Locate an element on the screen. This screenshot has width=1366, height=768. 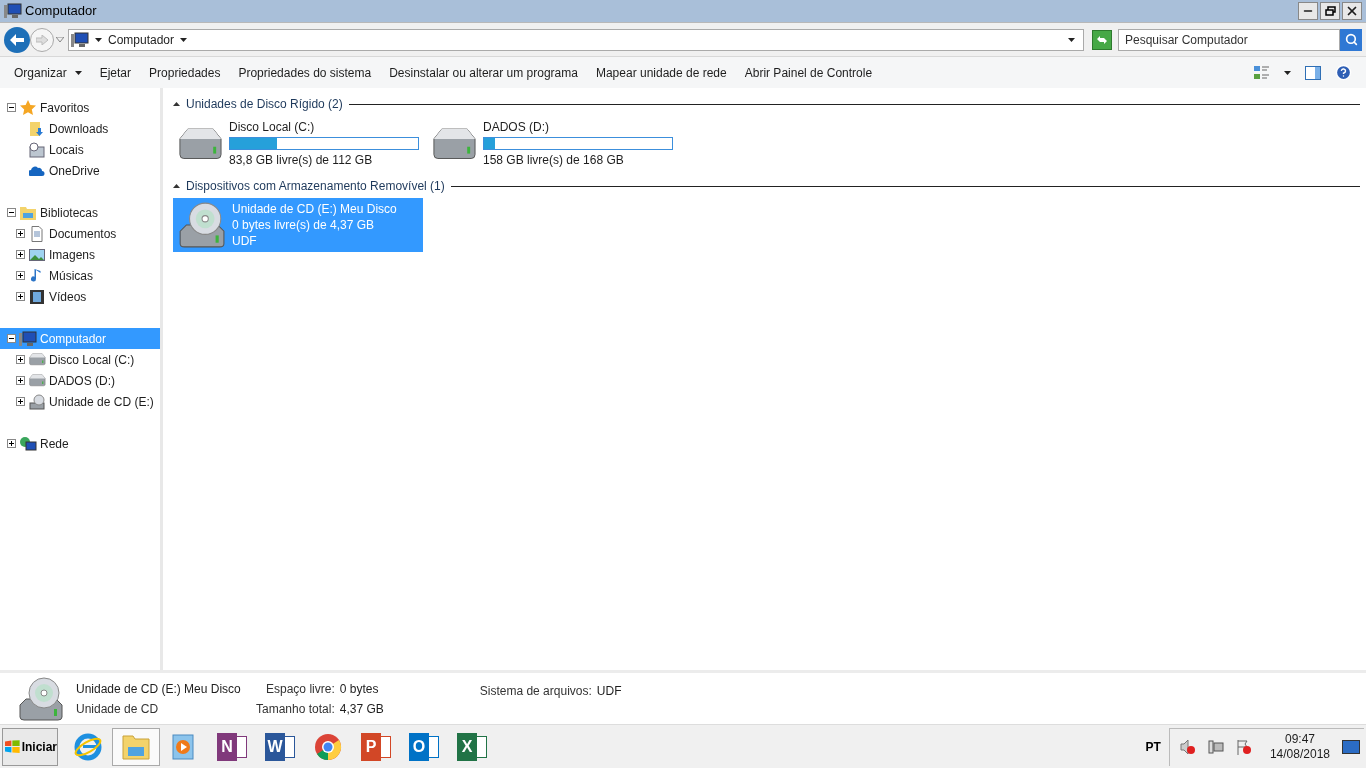
app-icon: X is located at coordinates (467, 746).